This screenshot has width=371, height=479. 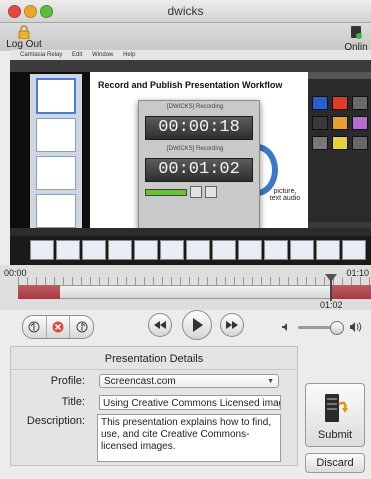 I want to click on fast-forward-button, so click(x=232, y=325).